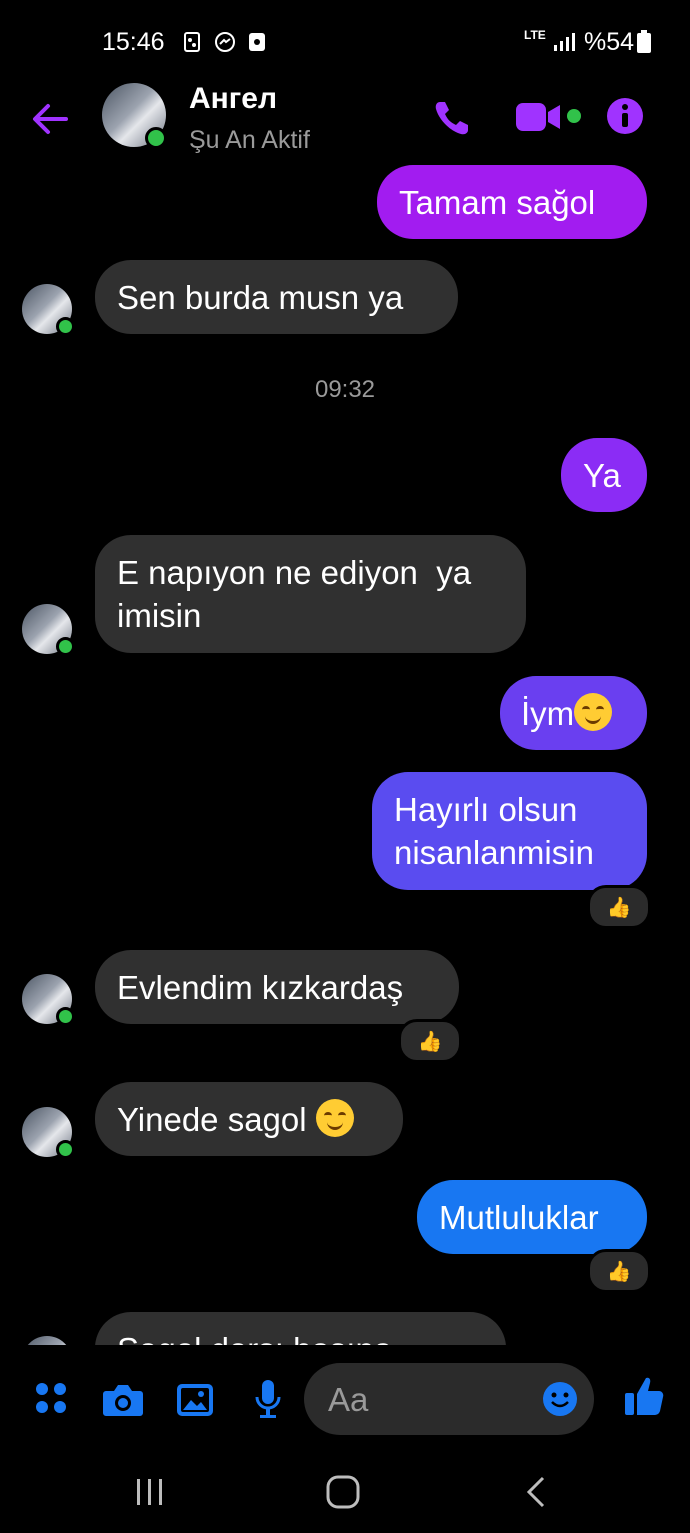  Describe the element at coordinates (225, 42) in the screenshot. I see `messenger-icon` at that location.